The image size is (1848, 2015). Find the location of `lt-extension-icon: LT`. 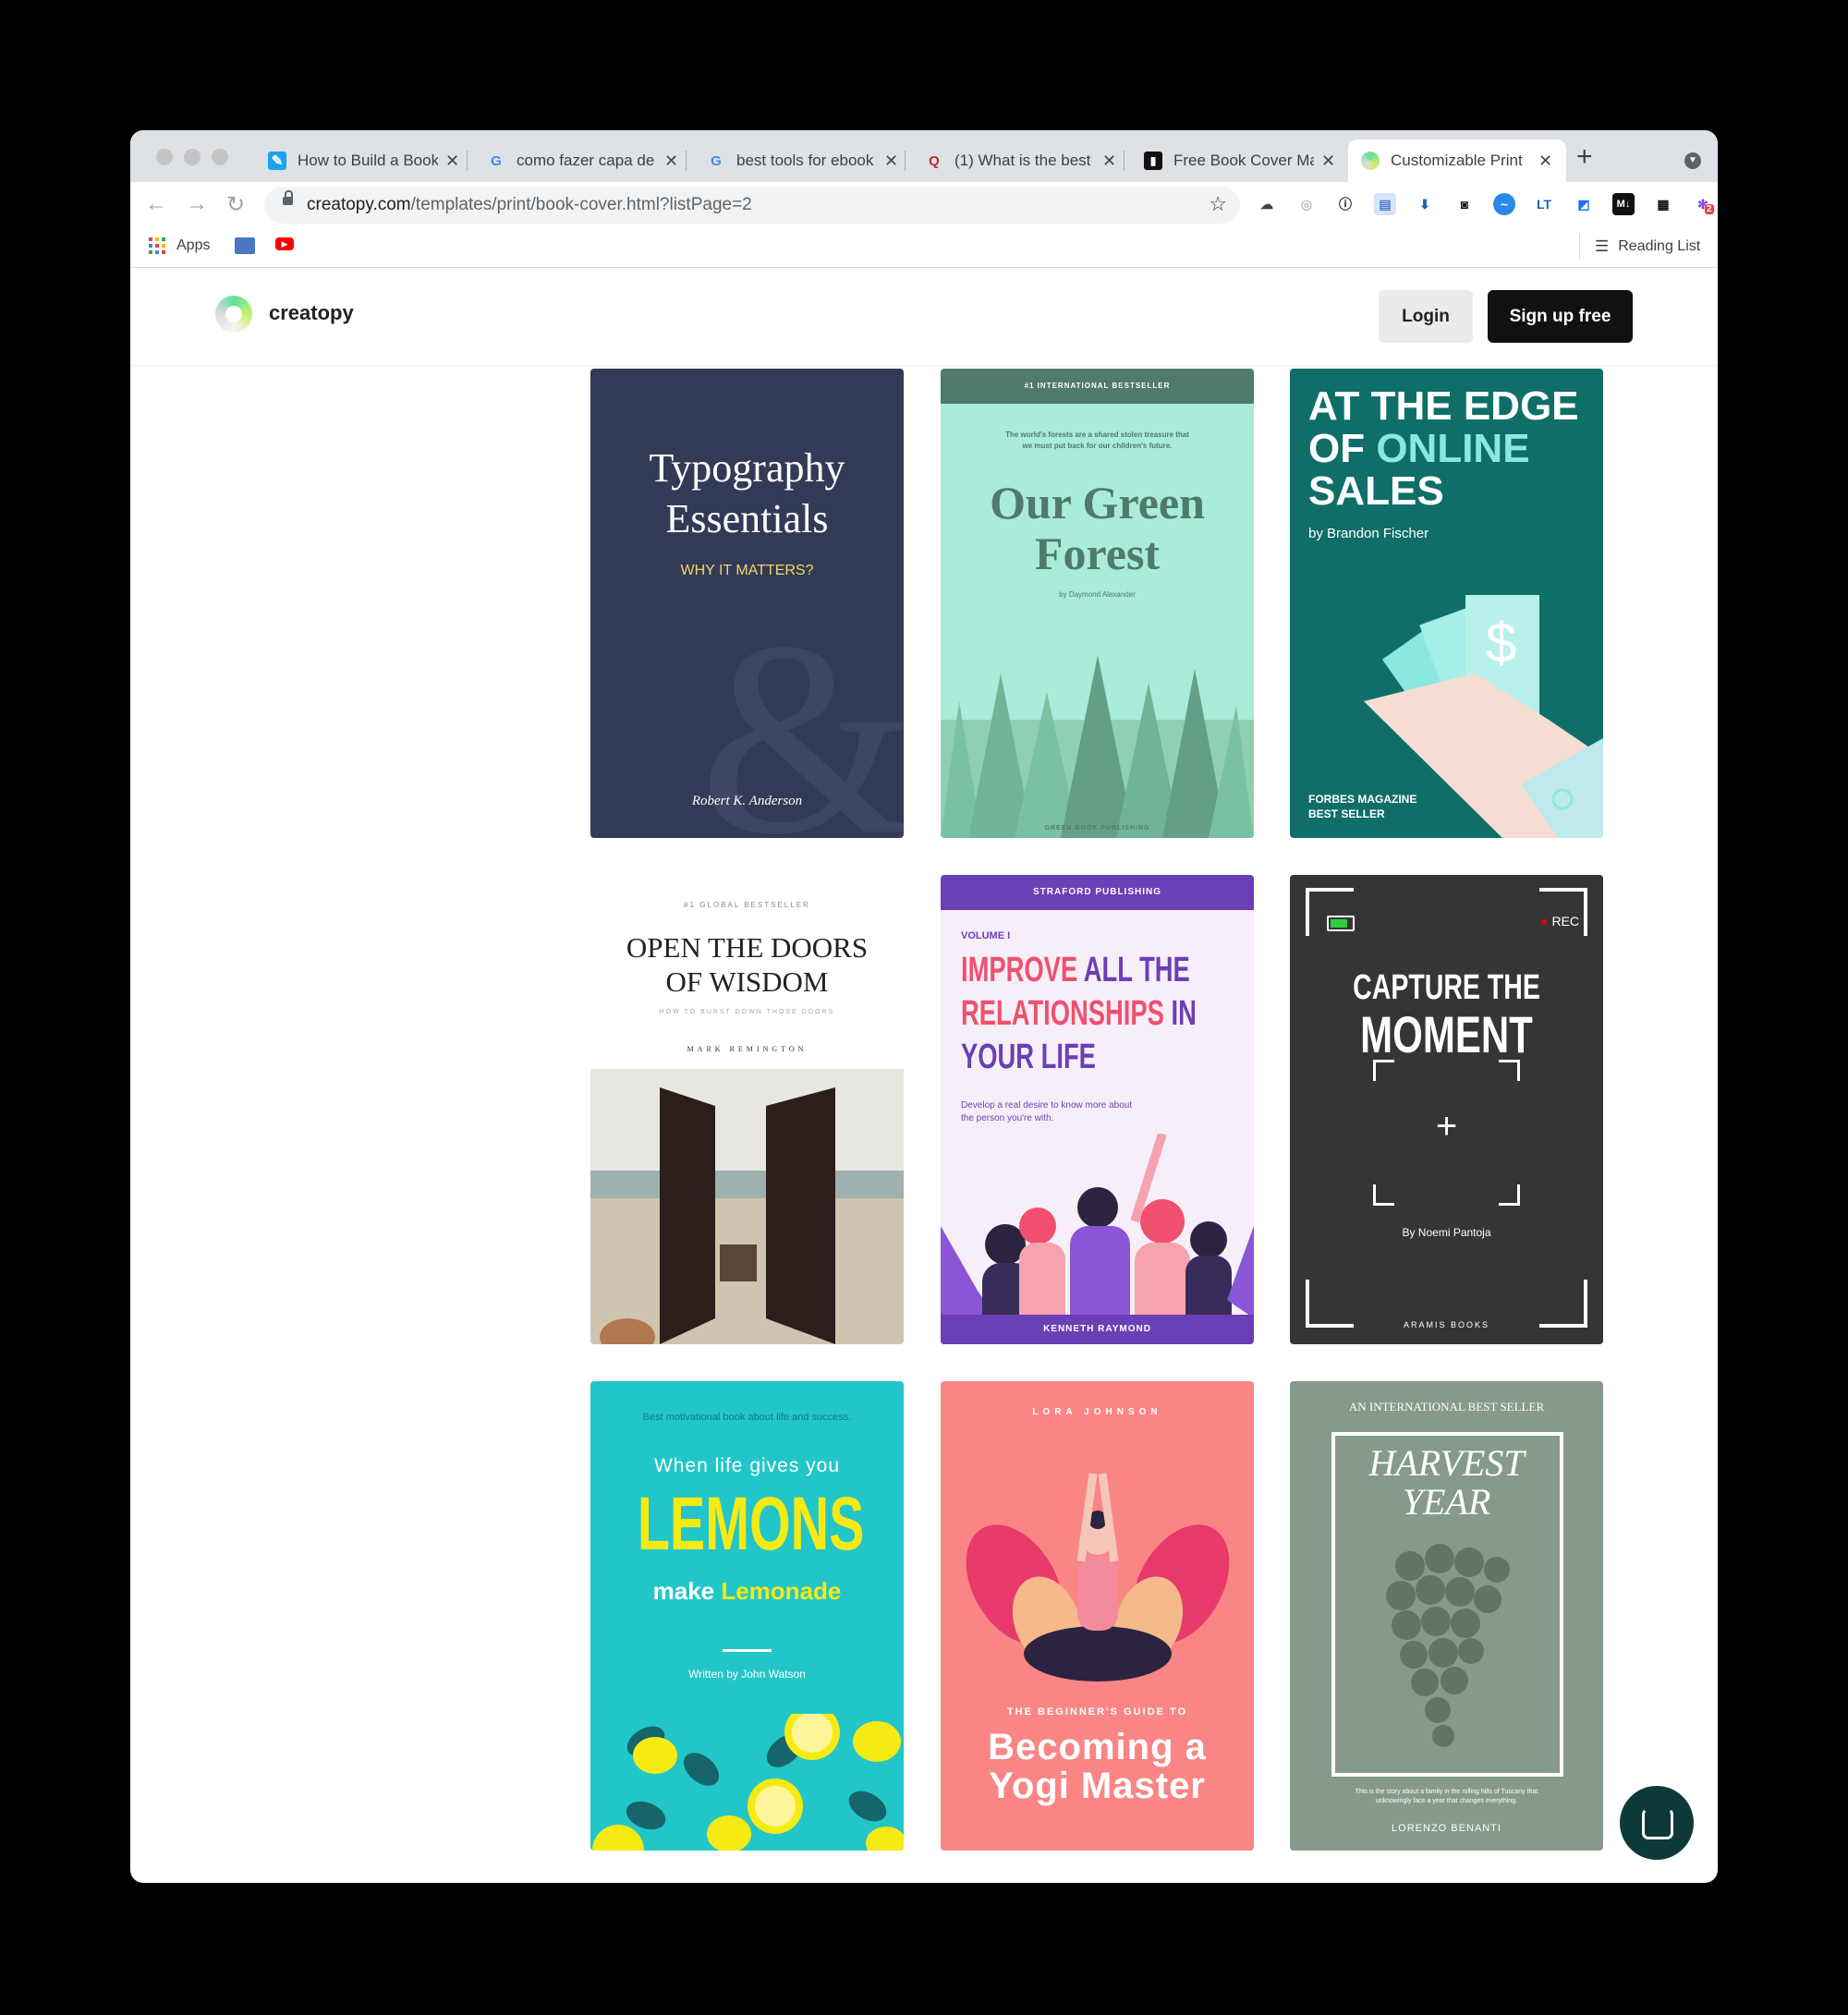

lt-extension-icon: LT is located at coordinates (1544, 204).